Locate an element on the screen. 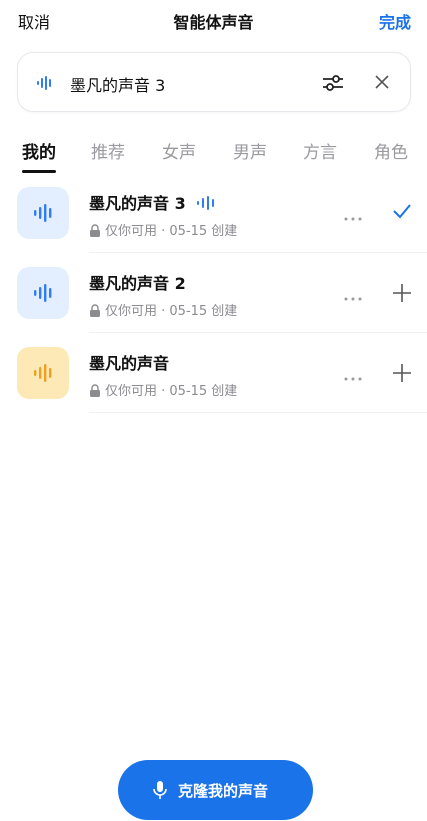 The image size is (427, 821). voice-name: 墨凡的声音 3 is located at coordinates (137, 203).